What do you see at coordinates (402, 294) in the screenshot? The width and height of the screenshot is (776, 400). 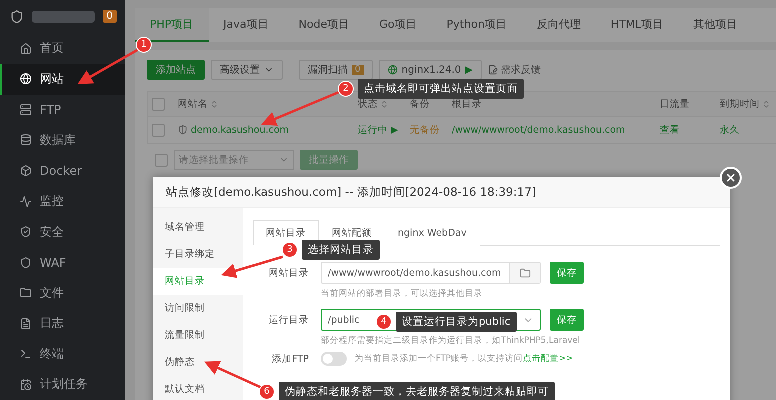 I see `field-hint: 当前网站的部署目录，可以选择其他目录` at bounding box center [402, 294].